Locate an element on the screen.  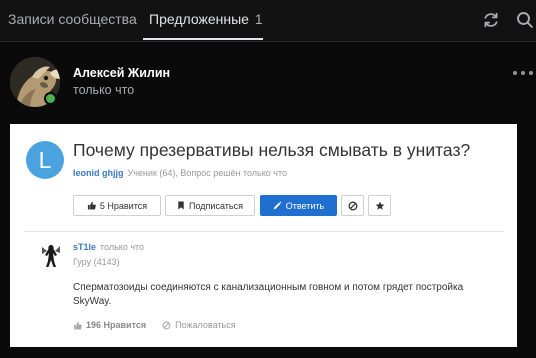
online-indicator is located at coordinates (50, 98).